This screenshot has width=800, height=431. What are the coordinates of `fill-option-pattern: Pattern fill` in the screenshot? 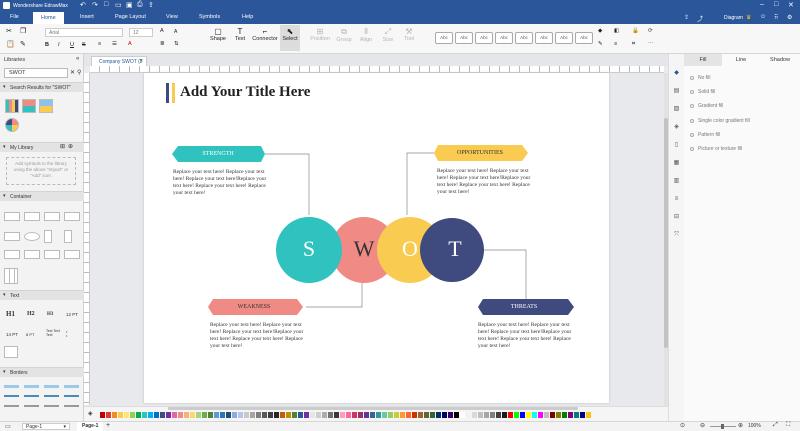 It's located at (705, 135).